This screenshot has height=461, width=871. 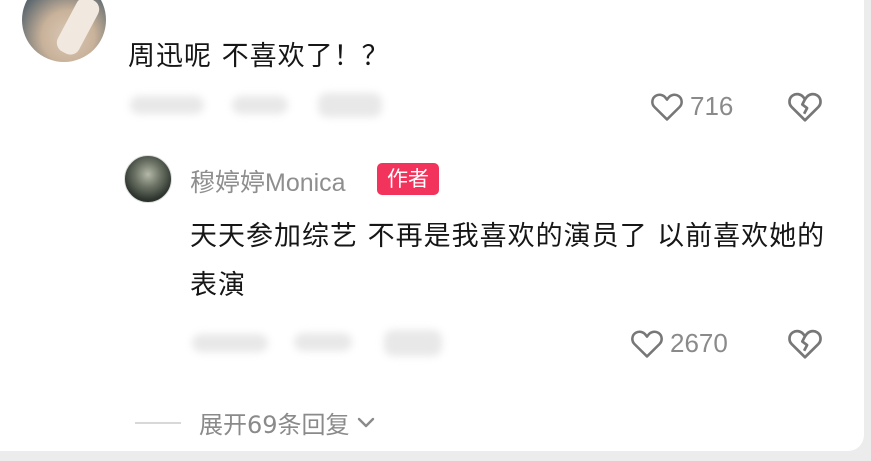 What do you see at coordinates (148, 179) in the screenshot?
I see `author-avatar` at bounding box center [148, 179].